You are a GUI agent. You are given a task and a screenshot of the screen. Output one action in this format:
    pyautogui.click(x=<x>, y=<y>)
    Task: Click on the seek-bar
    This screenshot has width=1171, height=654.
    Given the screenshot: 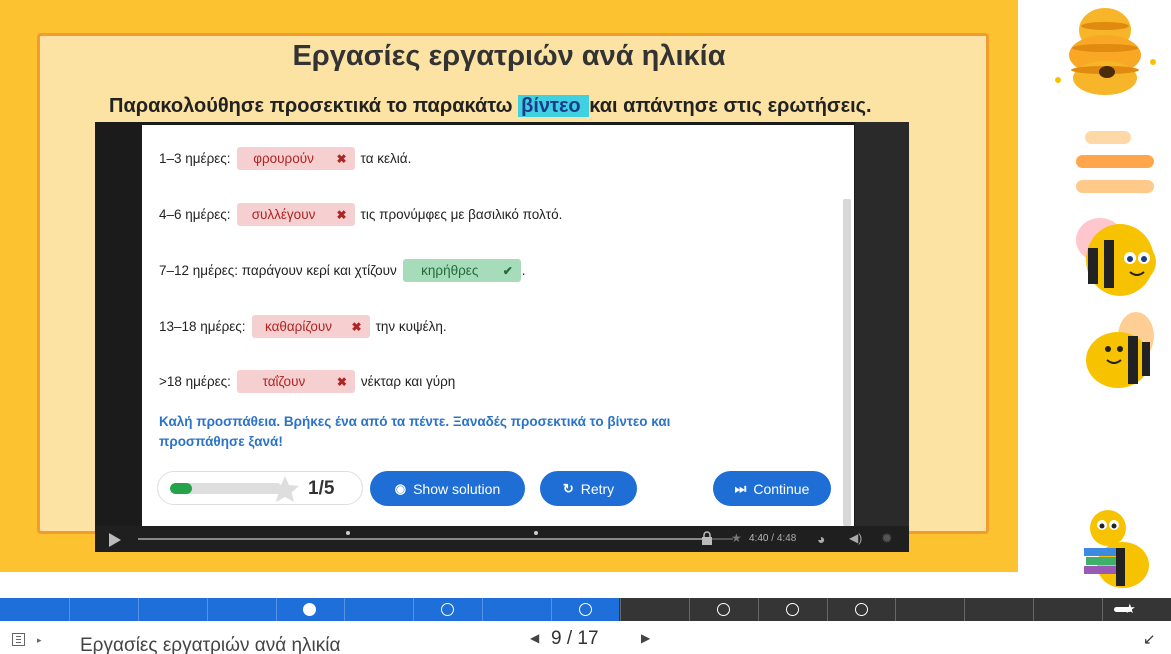 What is the action you would take?
    pyautogui.click(x=420, y=539)
    